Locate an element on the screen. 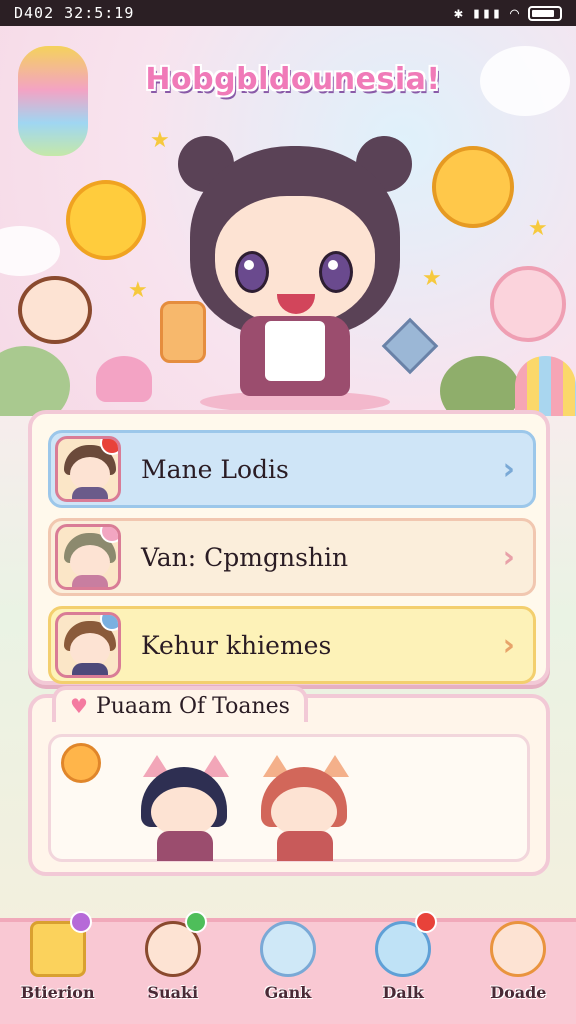  chibi-girl-mascot is located at coordinates (295, 276).